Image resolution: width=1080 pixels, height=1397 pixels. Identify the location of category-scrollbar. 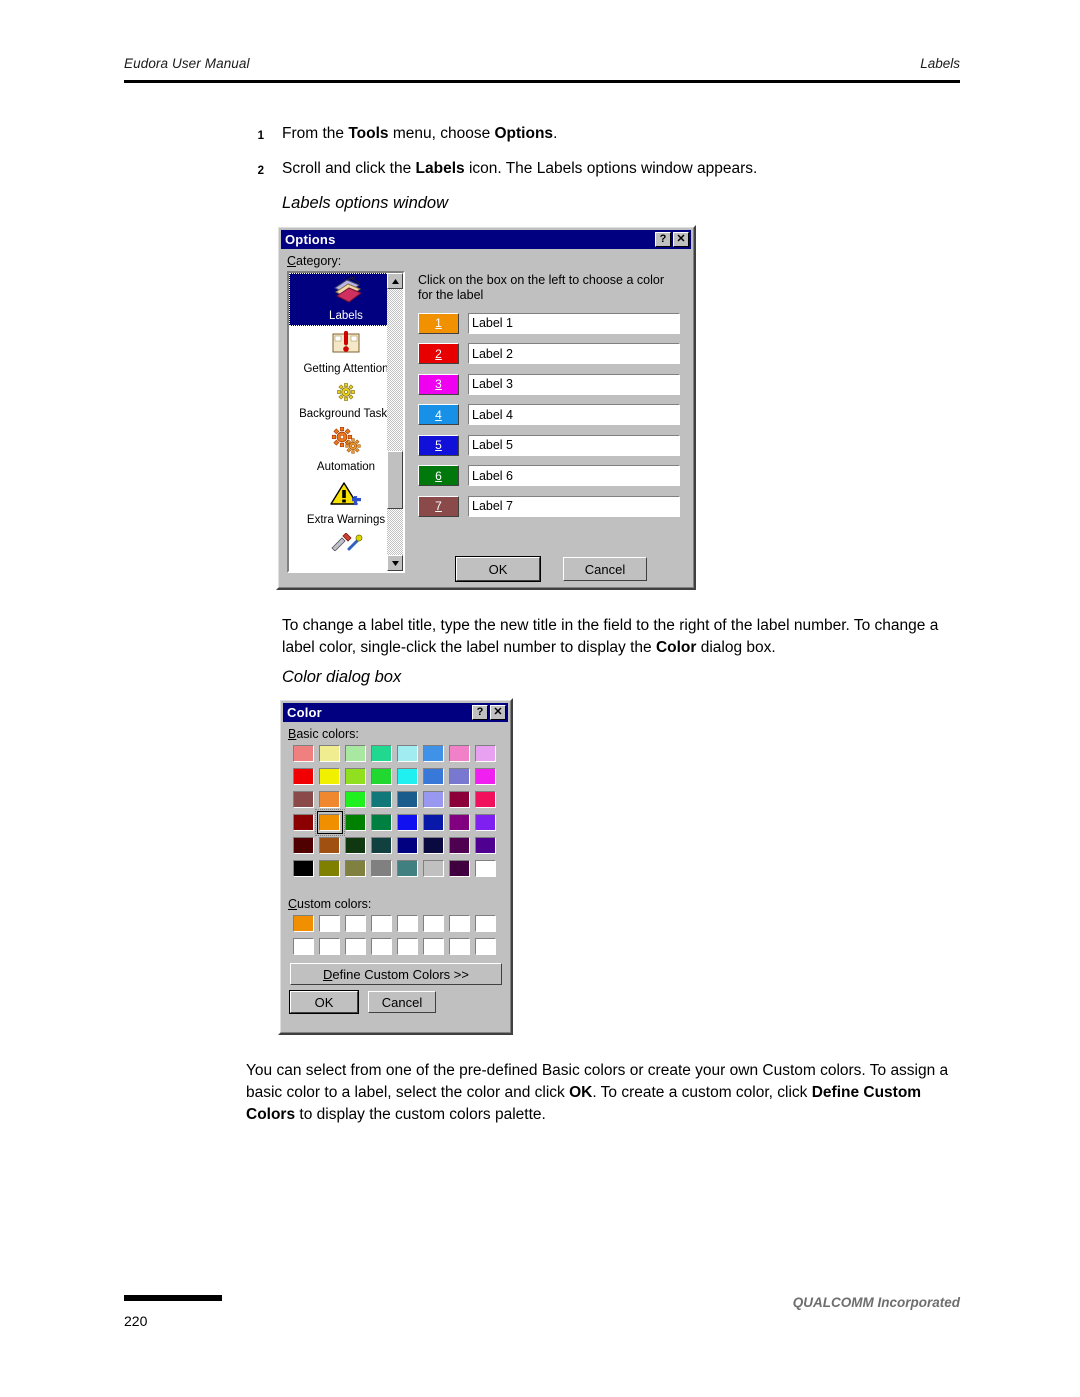
(395, 422).